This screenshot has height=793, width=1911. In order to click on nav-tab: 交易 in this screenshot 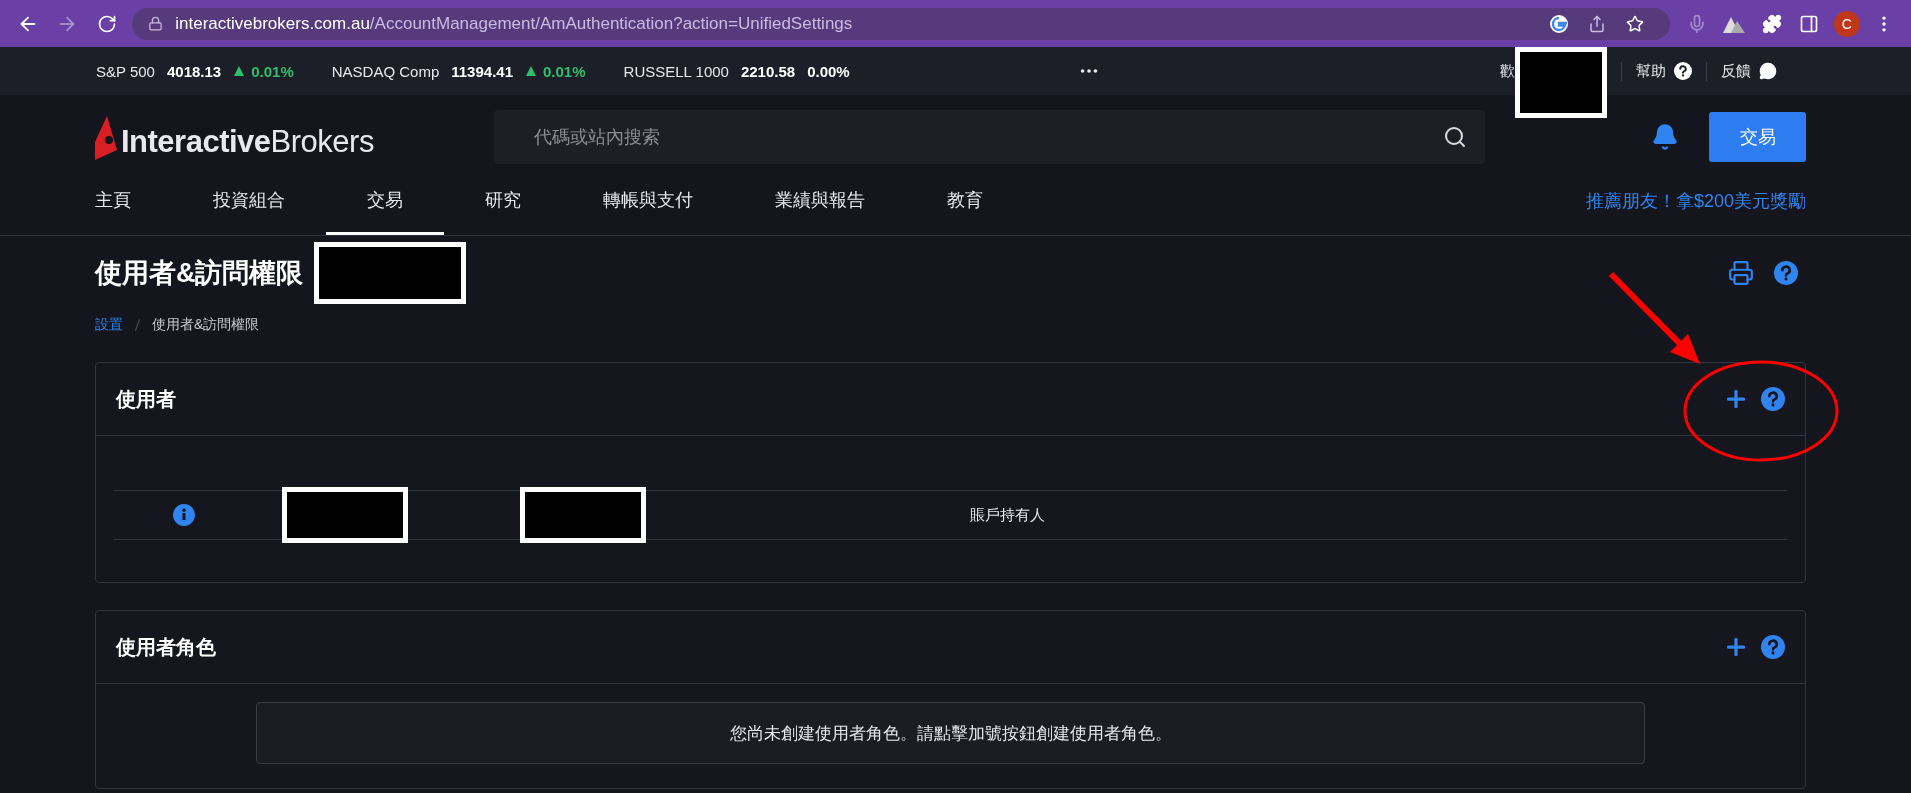, I will do `click(385, 201)`.